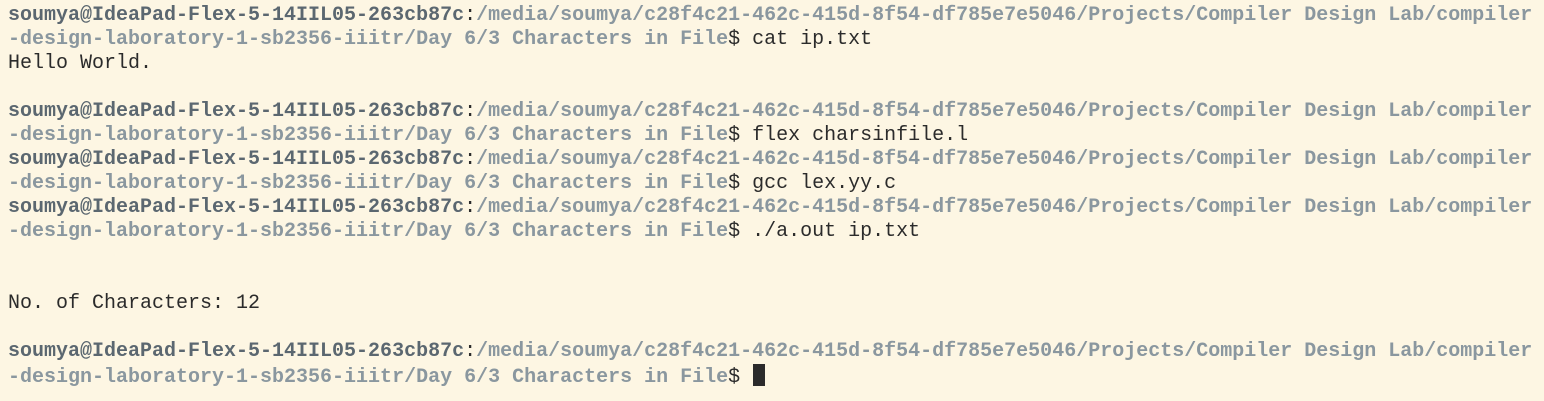 The height and width of the screenshot is (401, 1544). Describe the element at coordinates (830, 231) in the screenshot. I see `command-text: ./a.out ip.txt` at that location.